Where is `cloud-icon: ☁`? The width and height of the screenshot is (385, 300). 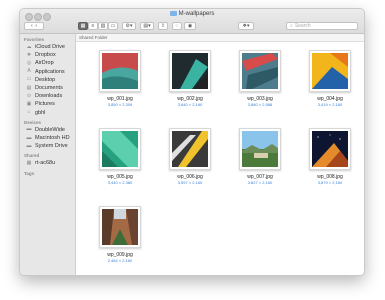 cloud-icon: ☁ is located at coordinates (29, 46).